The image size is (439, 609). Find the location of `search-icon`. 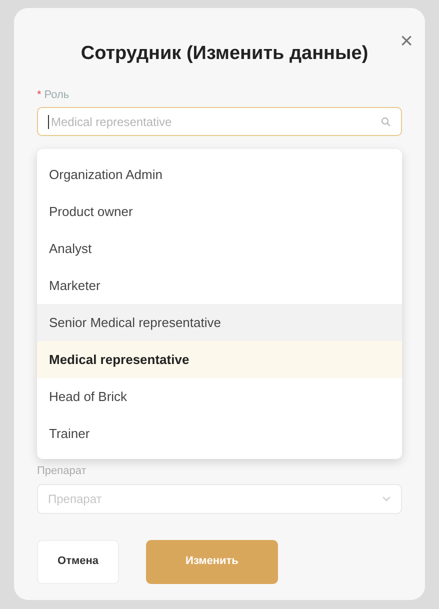

search-icon is located at coordinates (386, 121).